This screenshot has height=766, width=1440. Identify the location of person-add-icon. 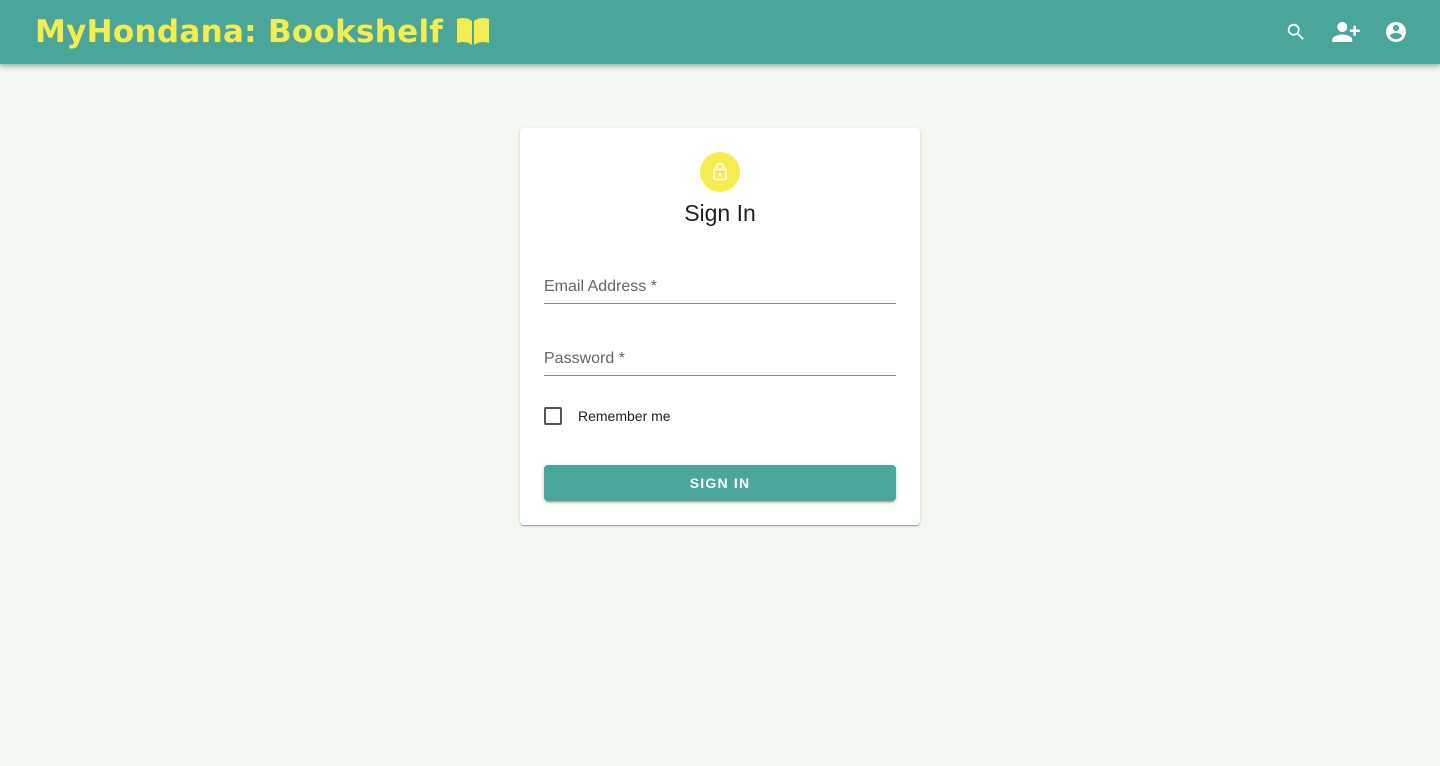
(1346, 32).